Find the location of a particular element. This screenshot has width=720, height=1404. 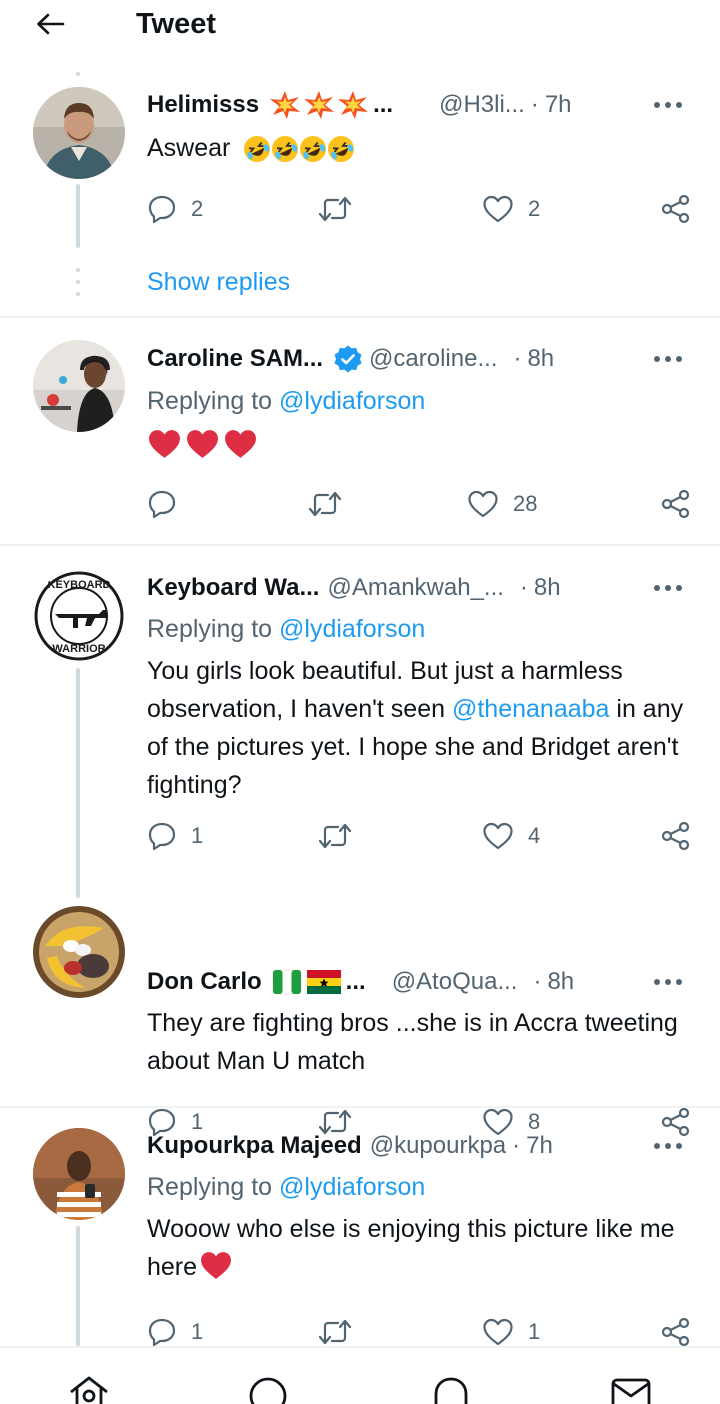

tweet-header: Kupourkpa Majeed @kupourkpa · 7h is located at coordinates (350, 1146).